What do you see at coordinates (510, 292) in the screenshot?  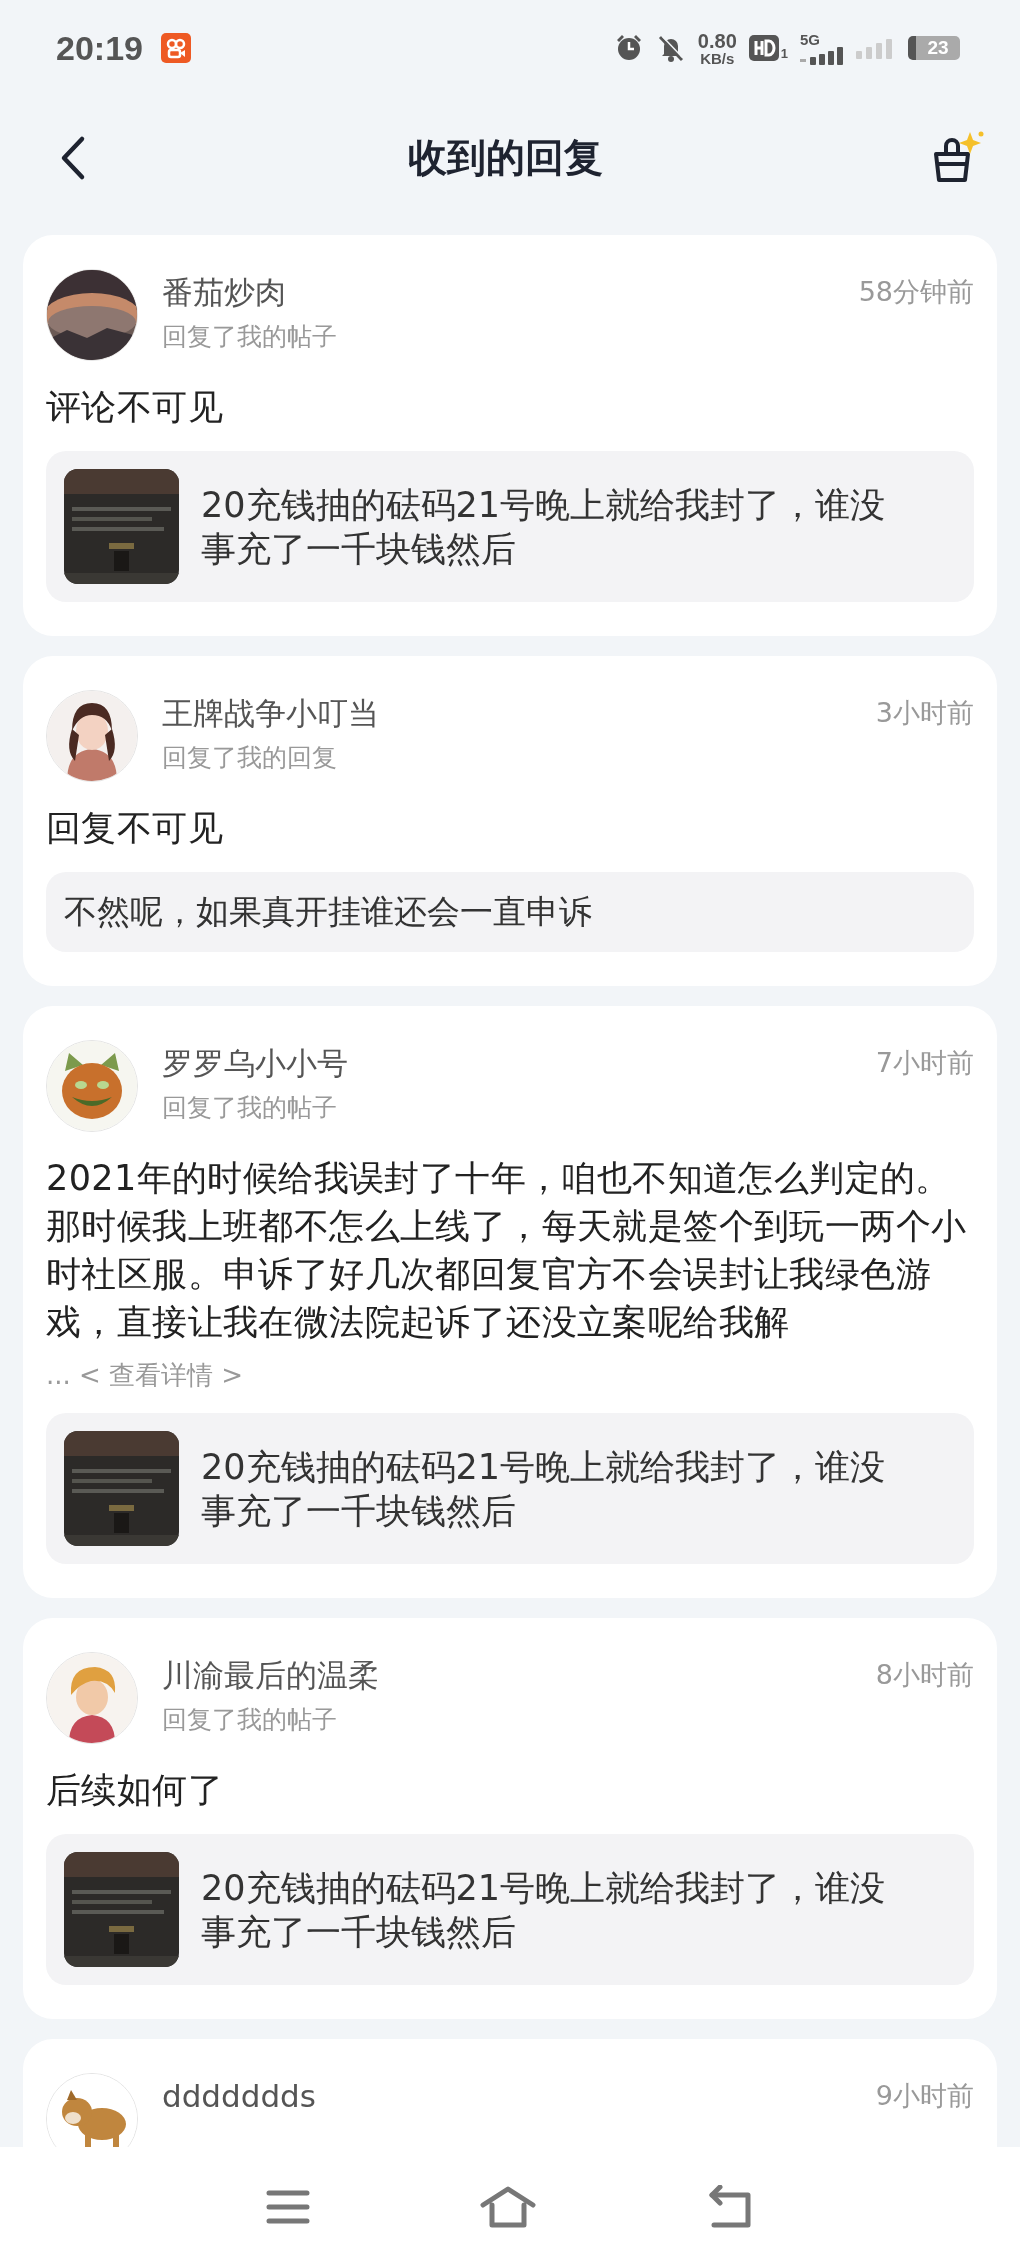 I see `username: 番茄炒肉` at bounding box center [510, 292].